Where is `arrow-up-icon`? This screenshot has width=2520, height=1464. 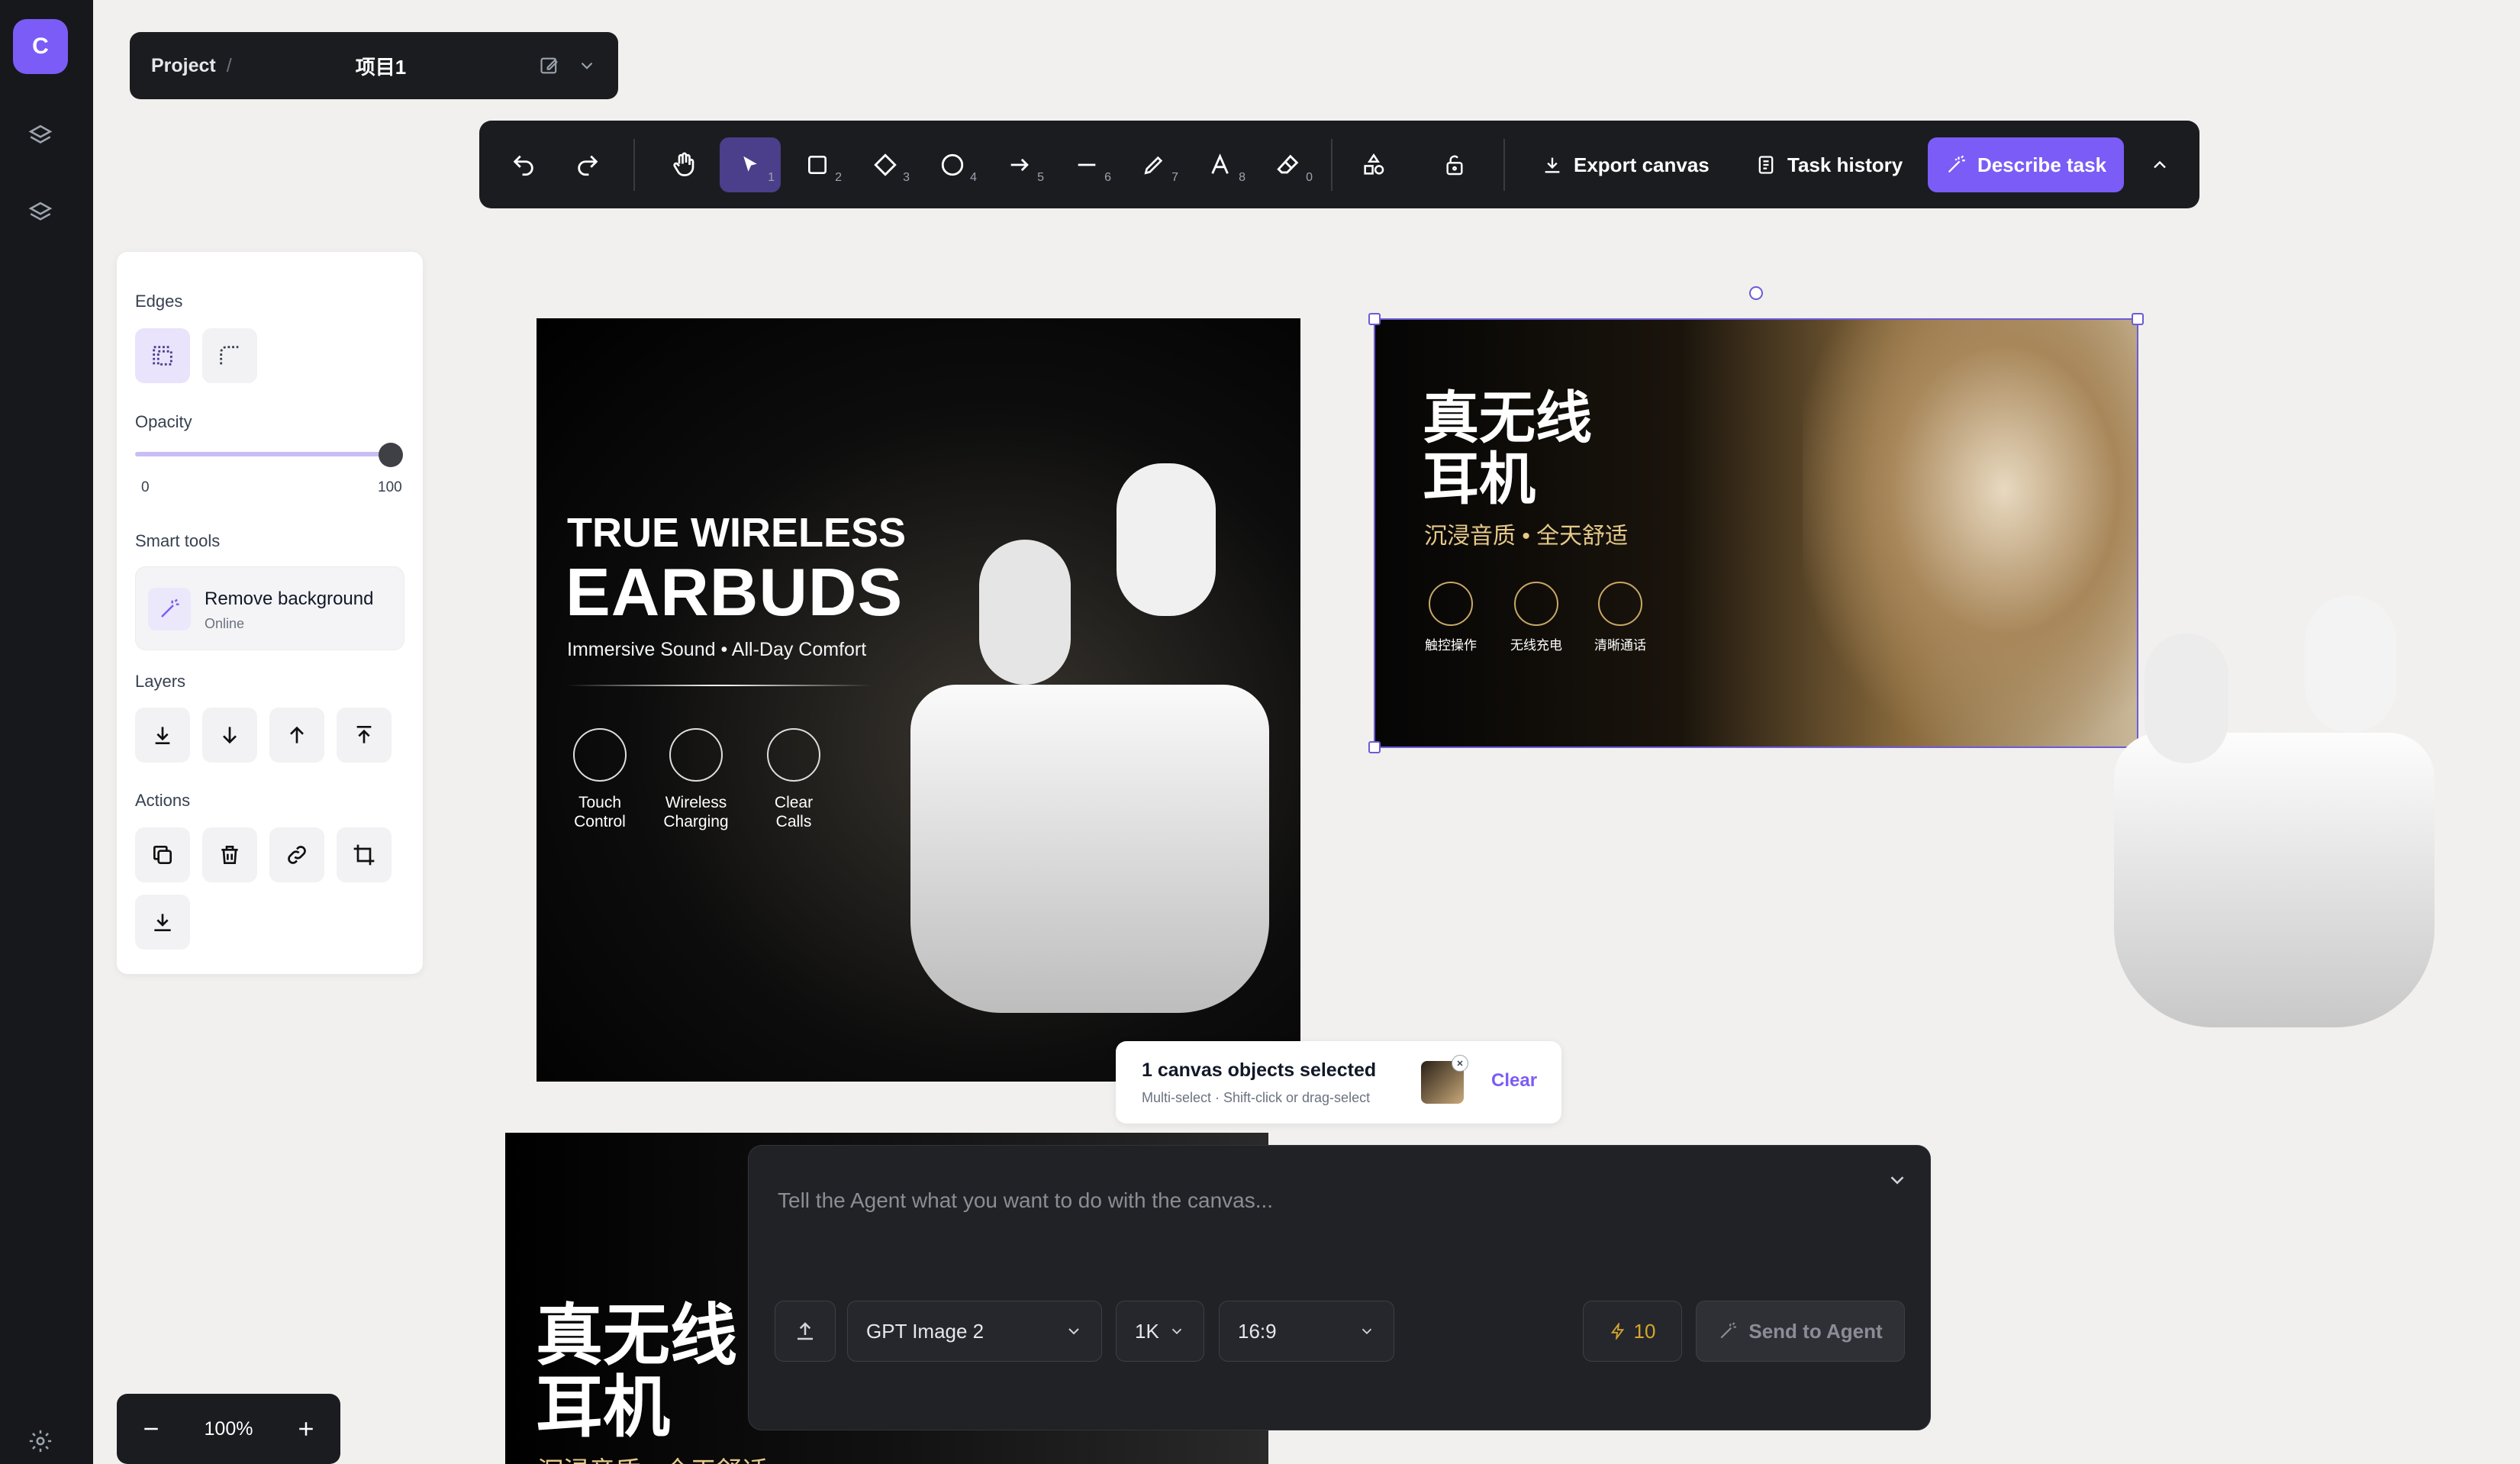 arrow-up-icon is located at coordinates (297, 734).